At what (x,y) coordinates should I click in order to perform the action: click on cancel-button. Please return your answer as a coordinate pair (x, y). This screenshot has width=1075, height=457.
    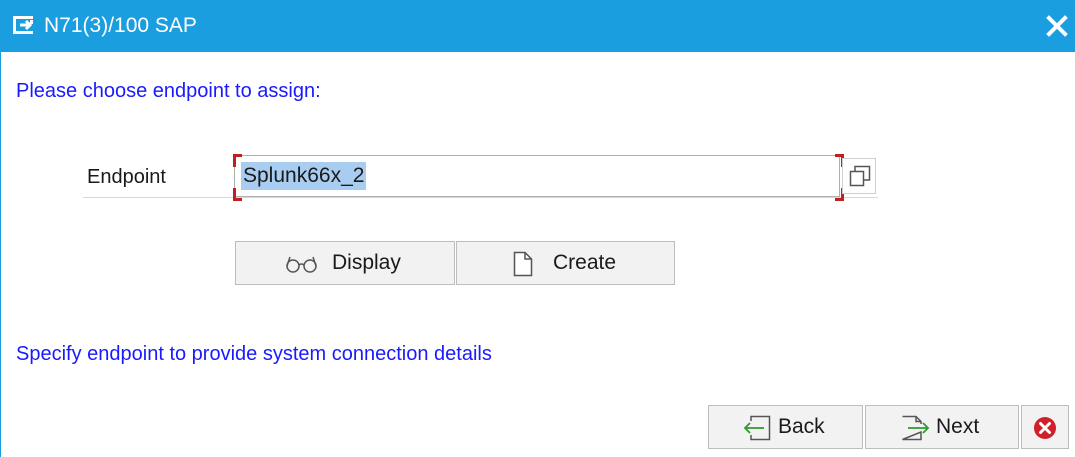
    Looking at the image, I should click on (1045, 427).